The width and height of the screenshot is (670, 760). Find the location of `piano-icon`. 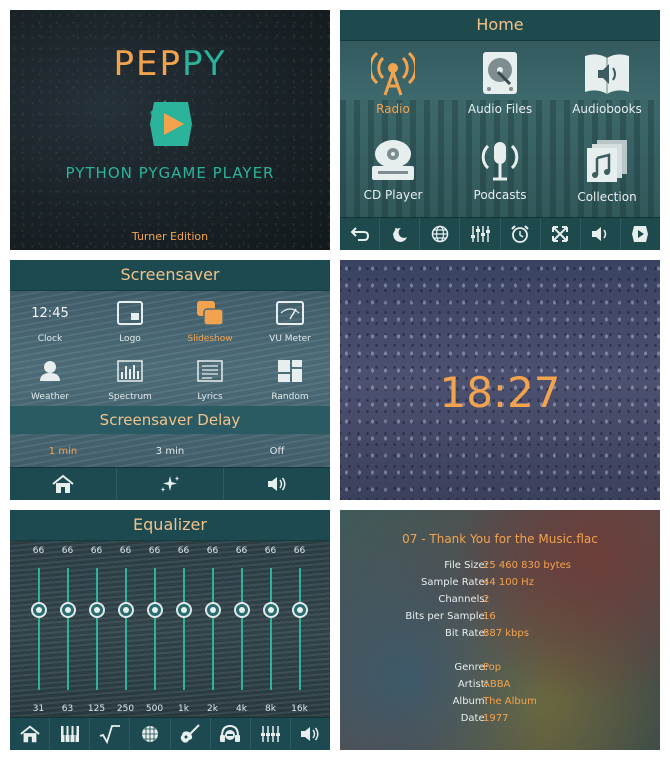

piano-icon is located at coordinates (69, 734).